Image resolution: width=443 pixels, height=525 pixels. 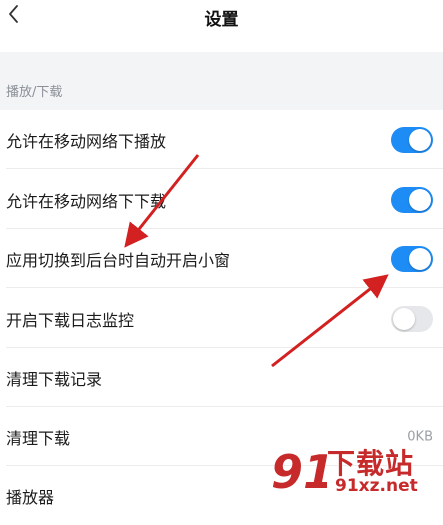 I want to click on svg-text: 91, so click(x=299, y=471).